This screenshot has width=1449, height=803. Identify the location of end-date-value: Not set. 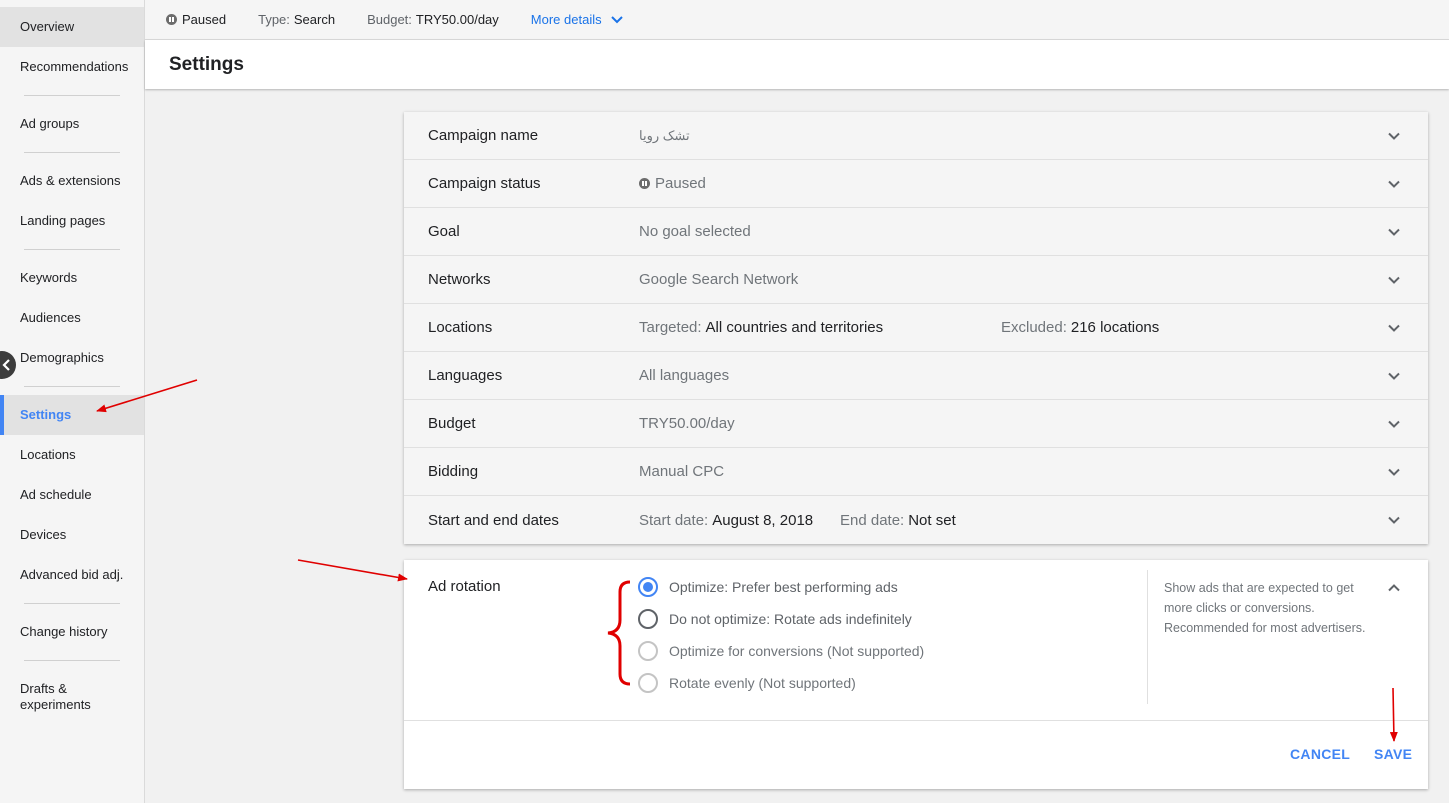
(932, 520).